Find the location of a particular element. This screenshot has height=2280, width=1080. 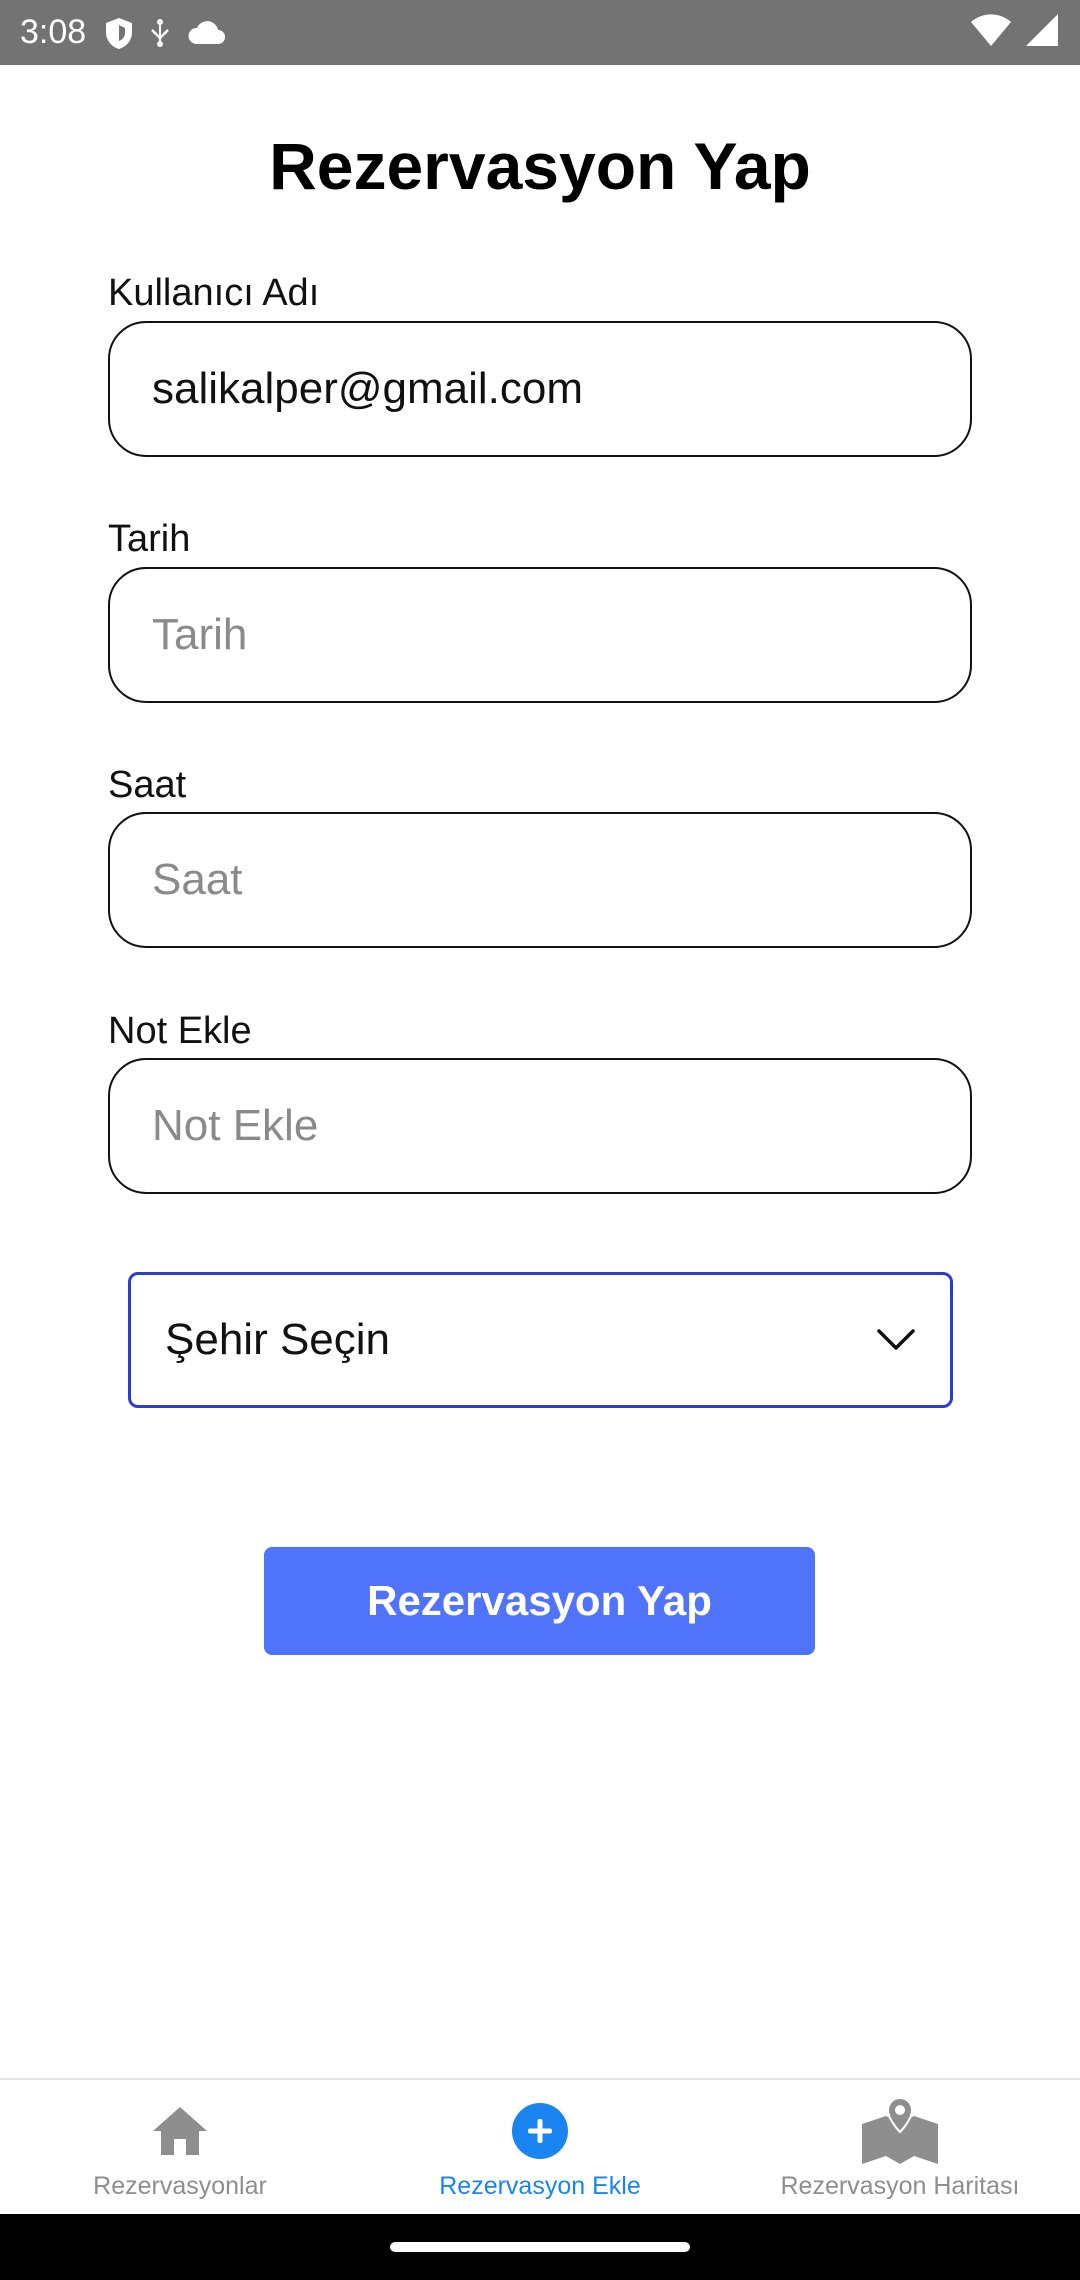

username-label: Kullanıcı Adı is located at coordinates (214, 293).